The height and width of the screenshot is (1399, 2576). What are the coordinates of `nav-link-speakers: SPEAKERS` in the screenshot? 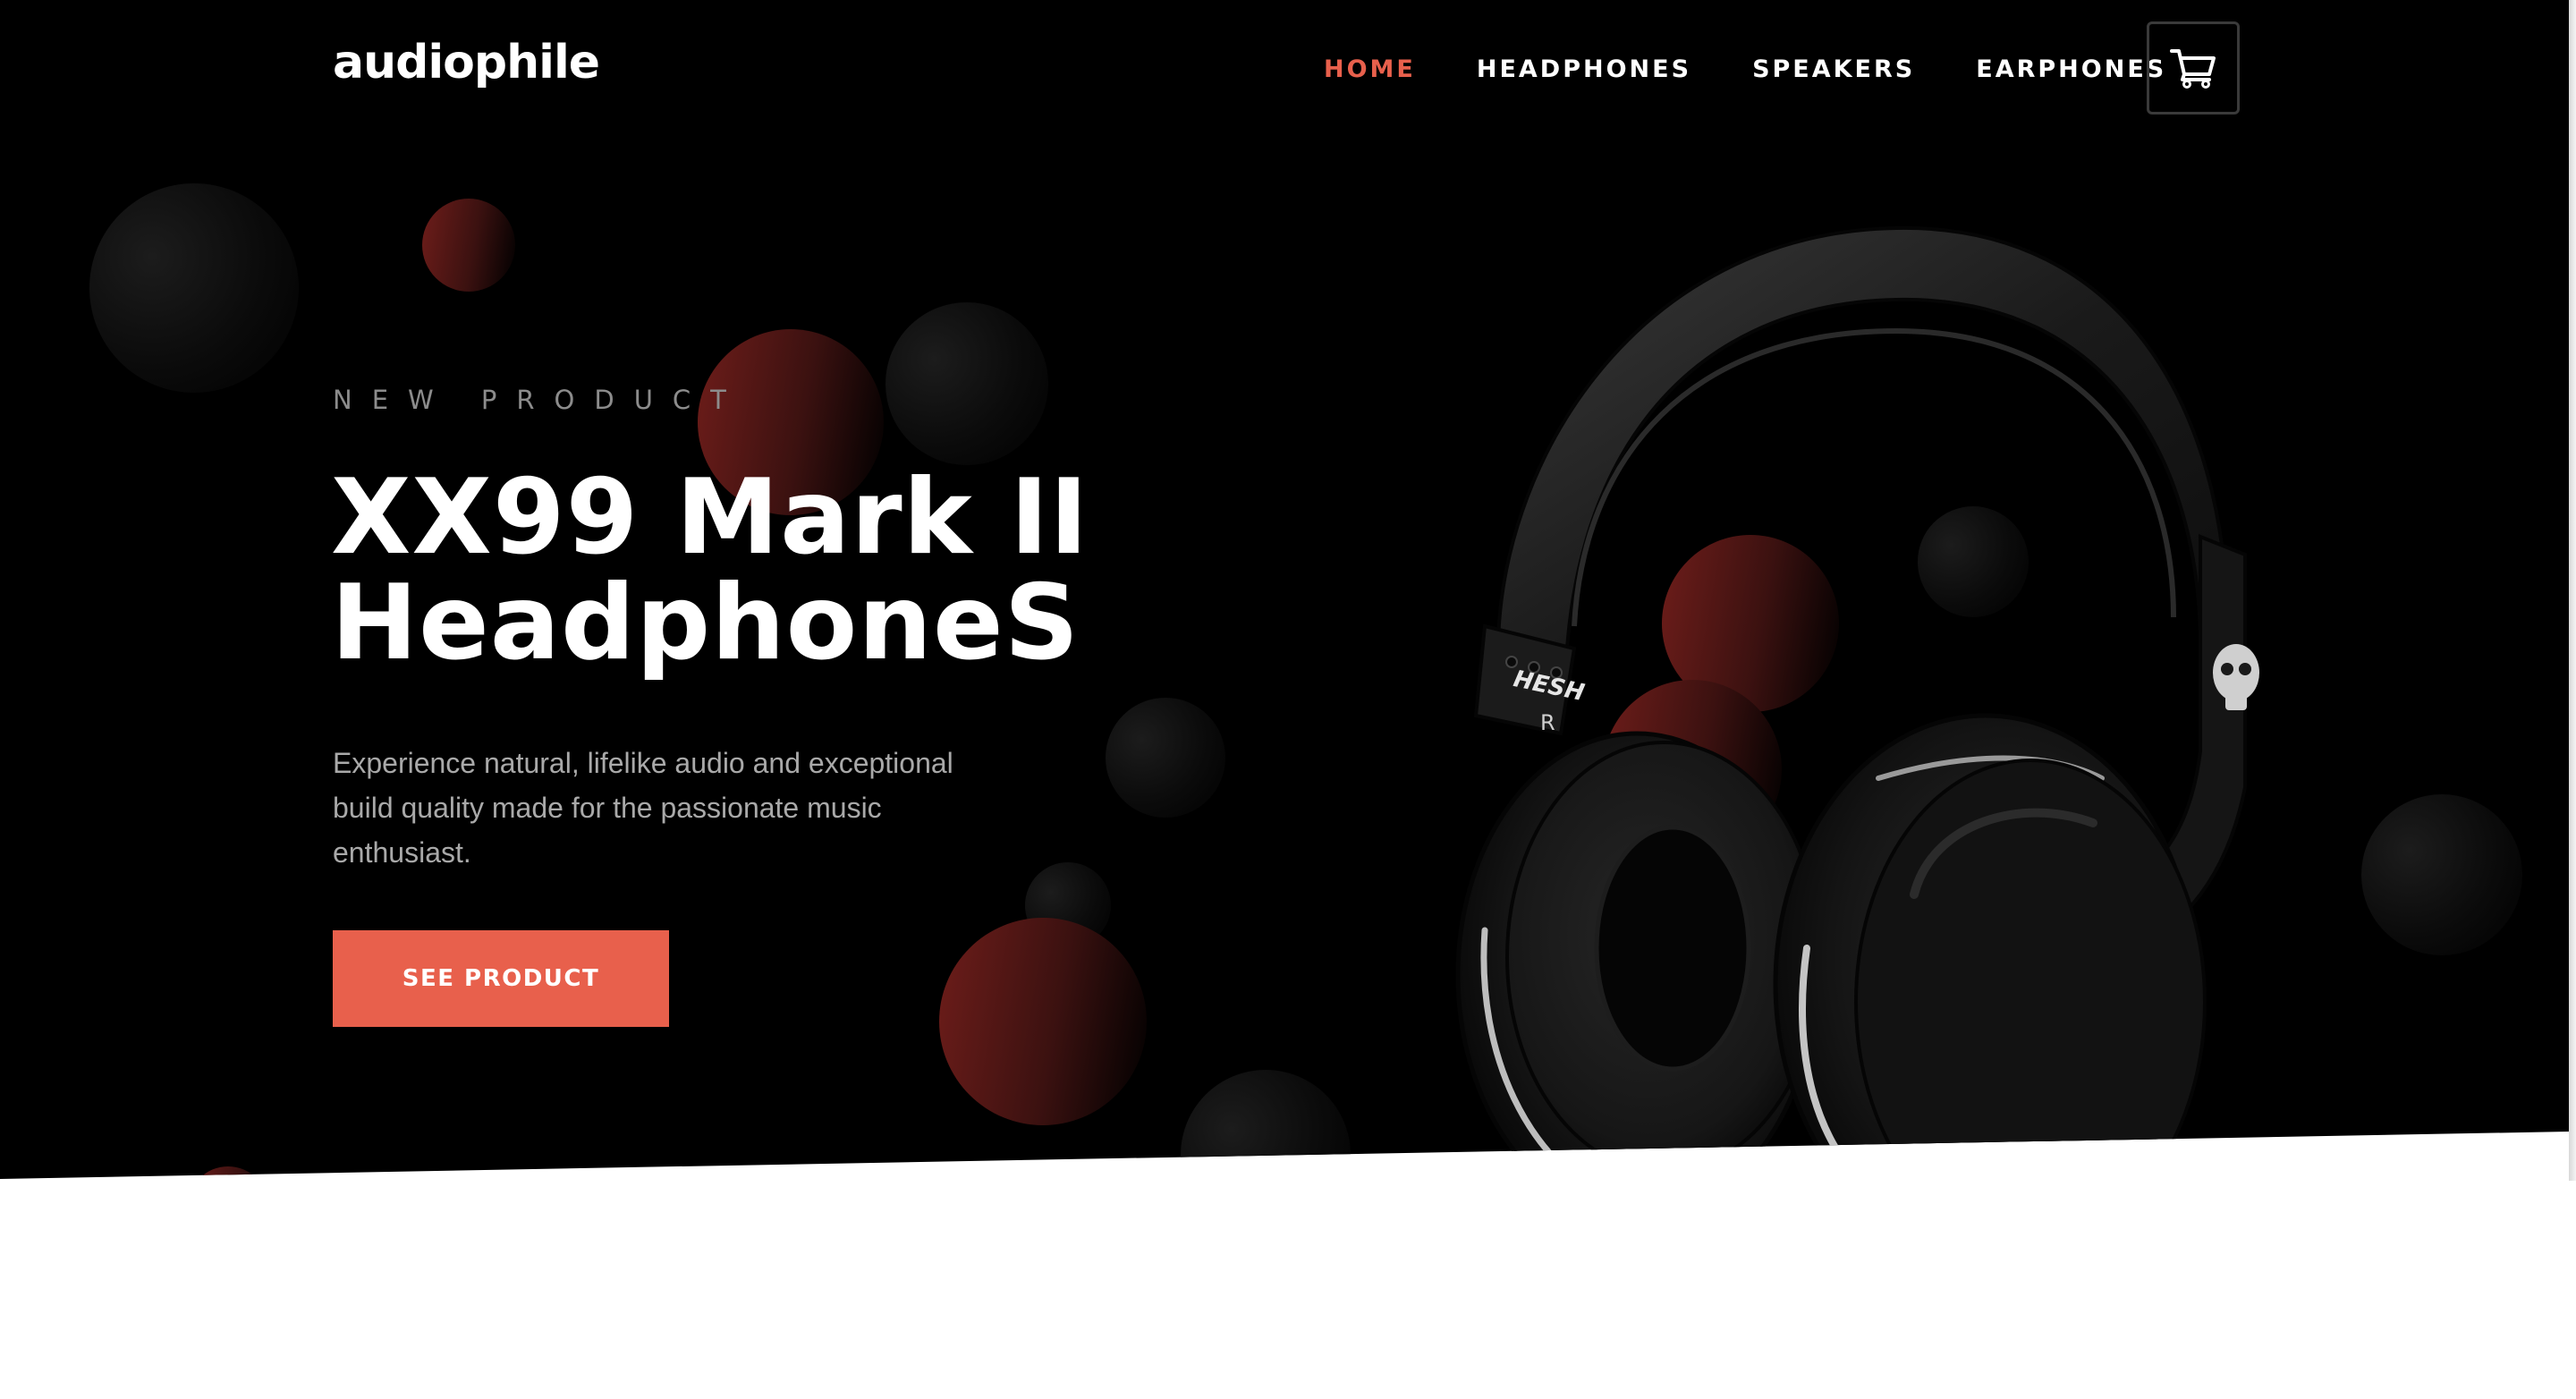 It's located at (1833, 69).